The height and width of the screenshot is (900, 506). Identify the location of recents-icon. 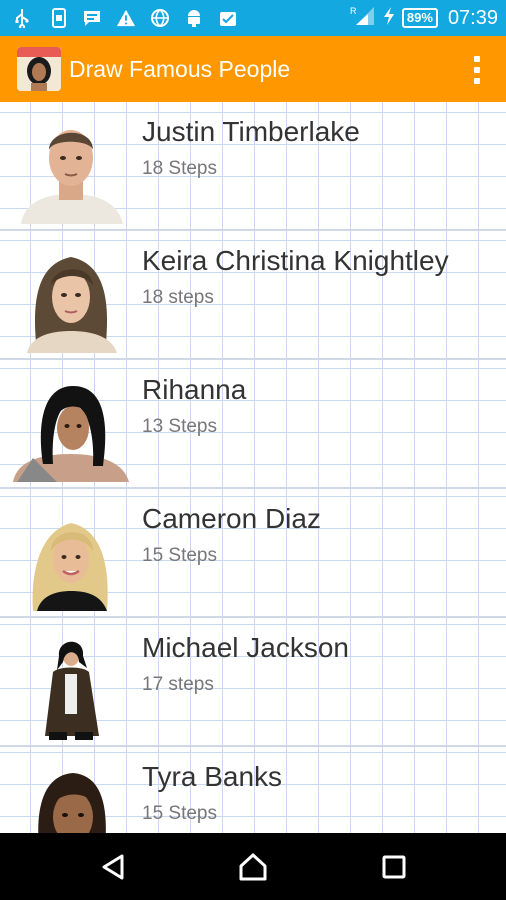
(394, 867).